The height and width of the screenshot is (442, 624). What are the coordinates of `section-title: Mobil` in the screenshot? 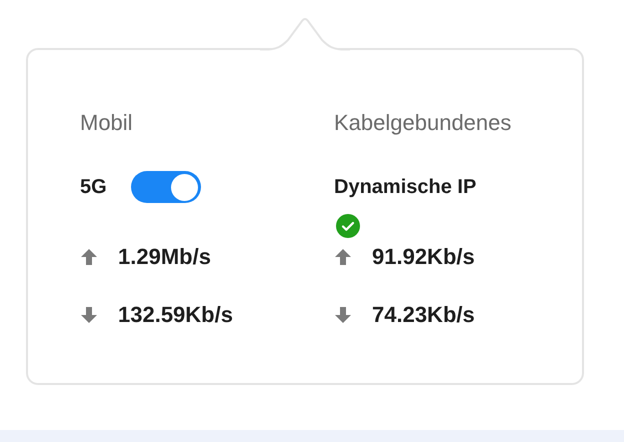 It's located at (107, 123).